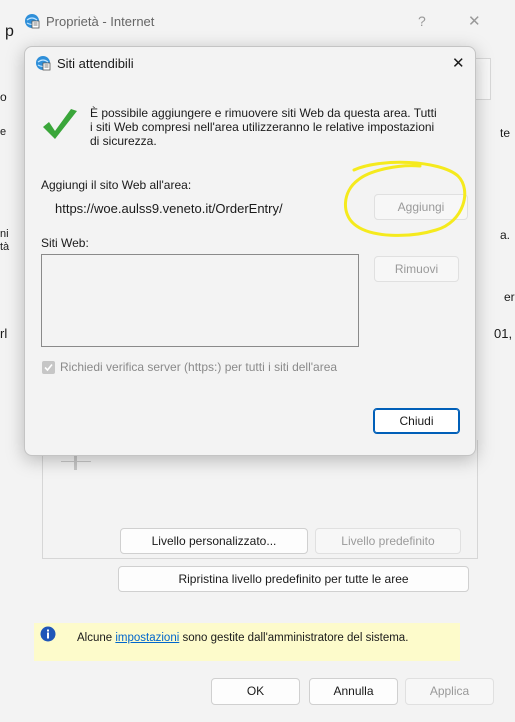 The height and width of the screenshot is (722, 515). I want to click on highlight-annotation, so click(405, 198).